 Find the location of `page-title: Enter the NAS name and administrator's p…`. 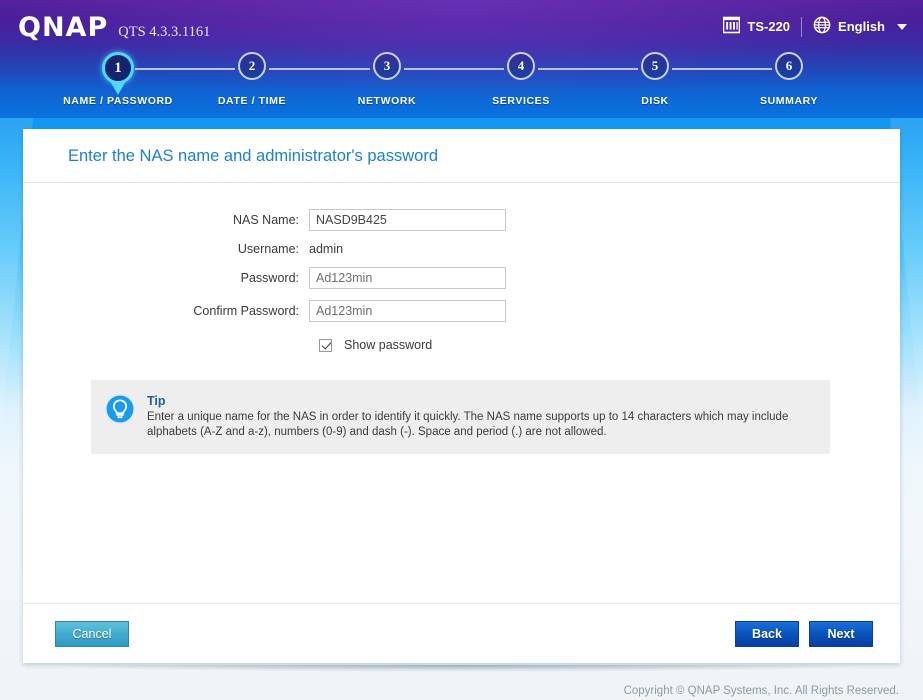

page-title: Enter the NAS name and administrator's p… is located at coordinates (461, 156).